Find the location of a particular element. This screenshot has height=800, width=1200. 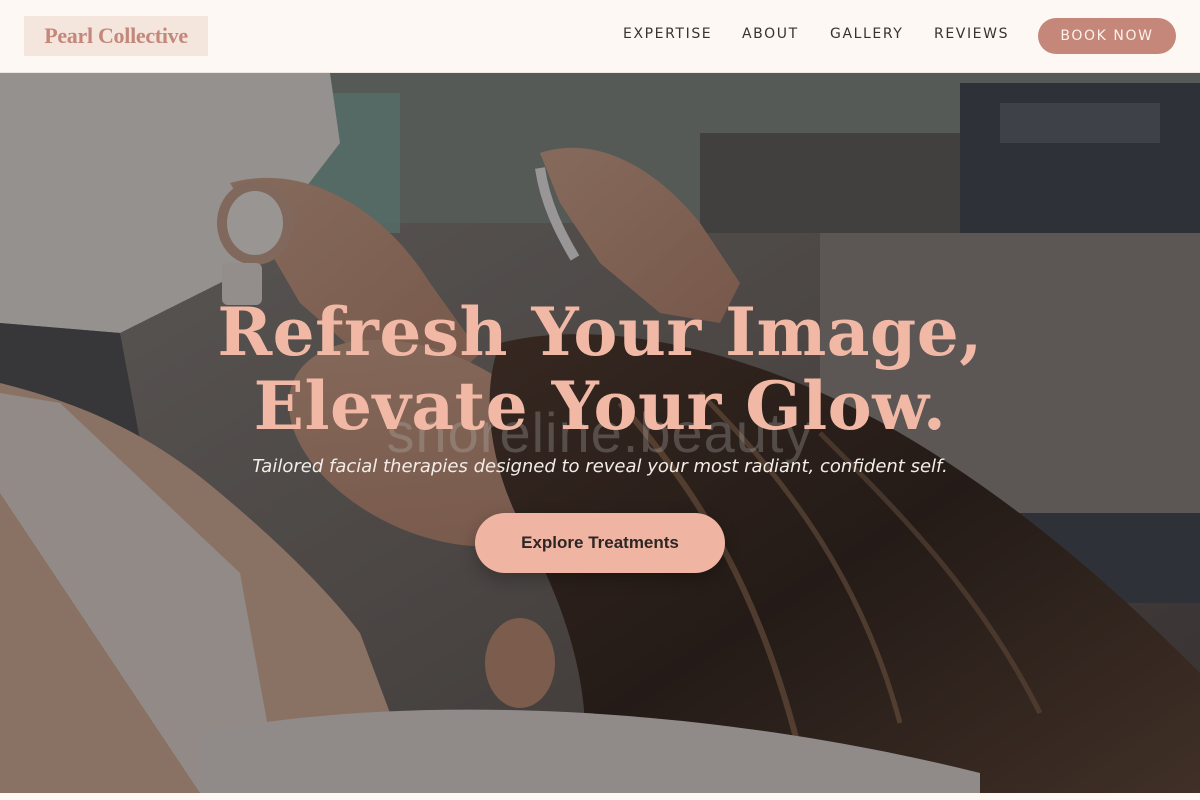

brand-logo-text: Pearl Collective is located at coordinates (116, 35).